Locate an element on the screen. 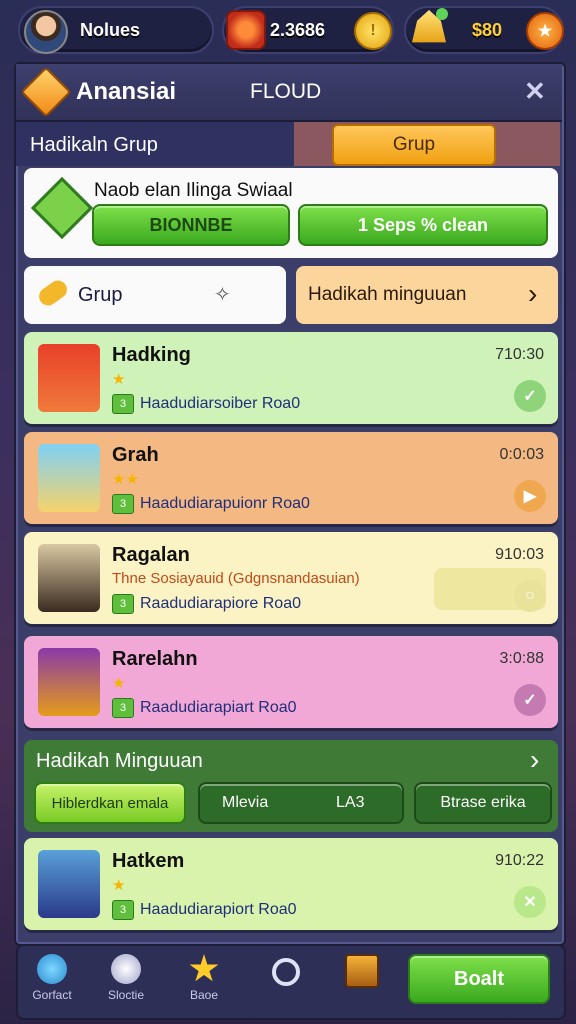  row-name: Grah is located at coordinates (135, 455).